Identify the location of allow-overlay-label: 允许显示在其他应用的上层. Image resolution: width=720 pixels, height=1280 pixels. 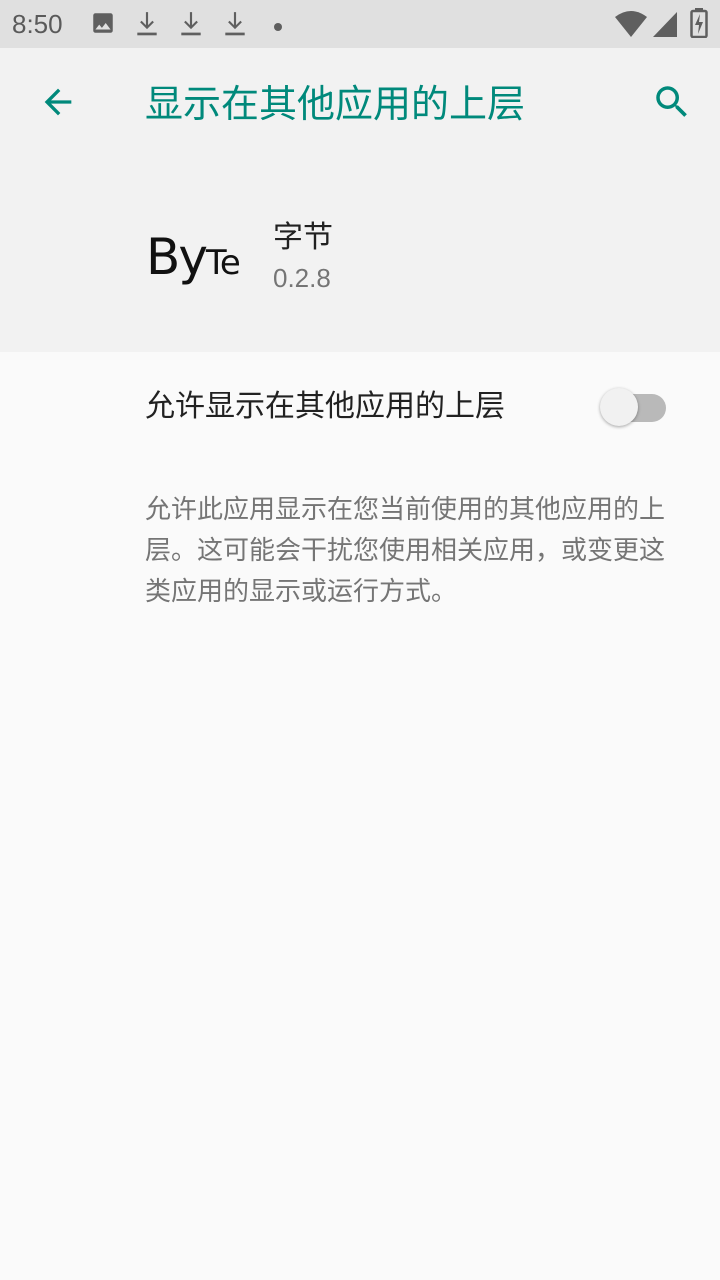
(325, 406).